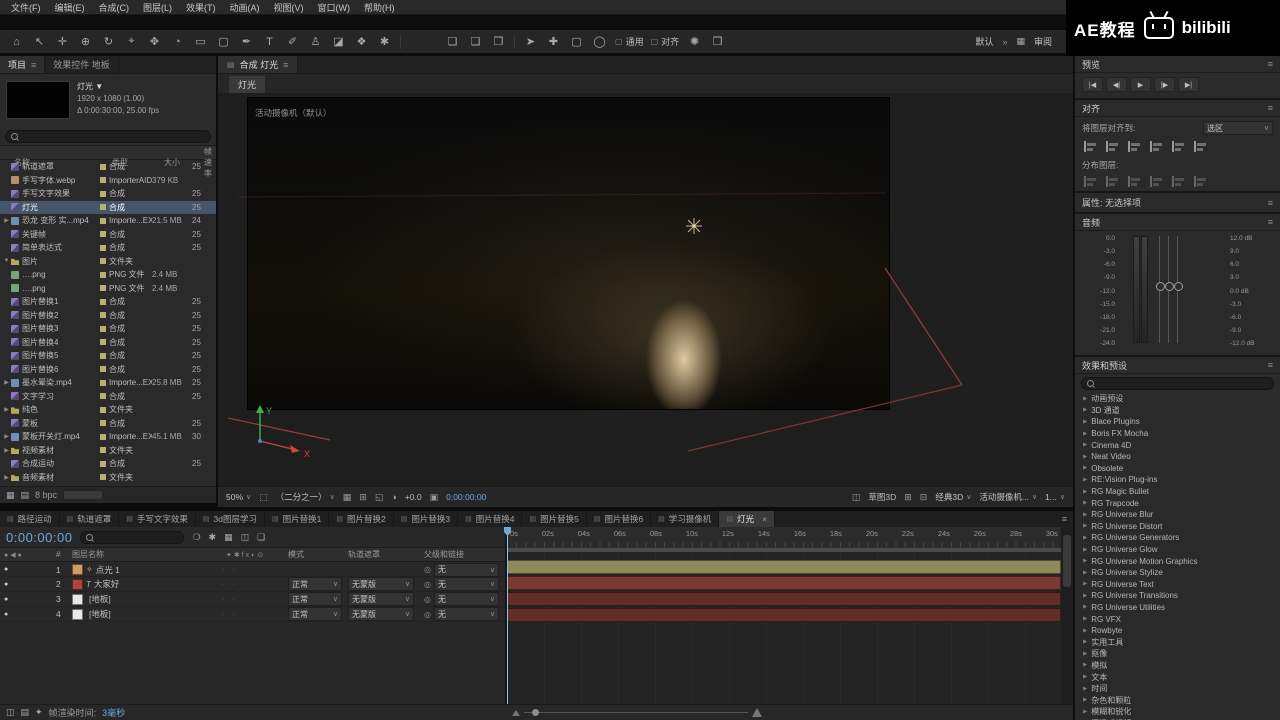 This screenshot has width=1280, height=720. I want to click on menu-item: 视图(V), so click(289, 7).